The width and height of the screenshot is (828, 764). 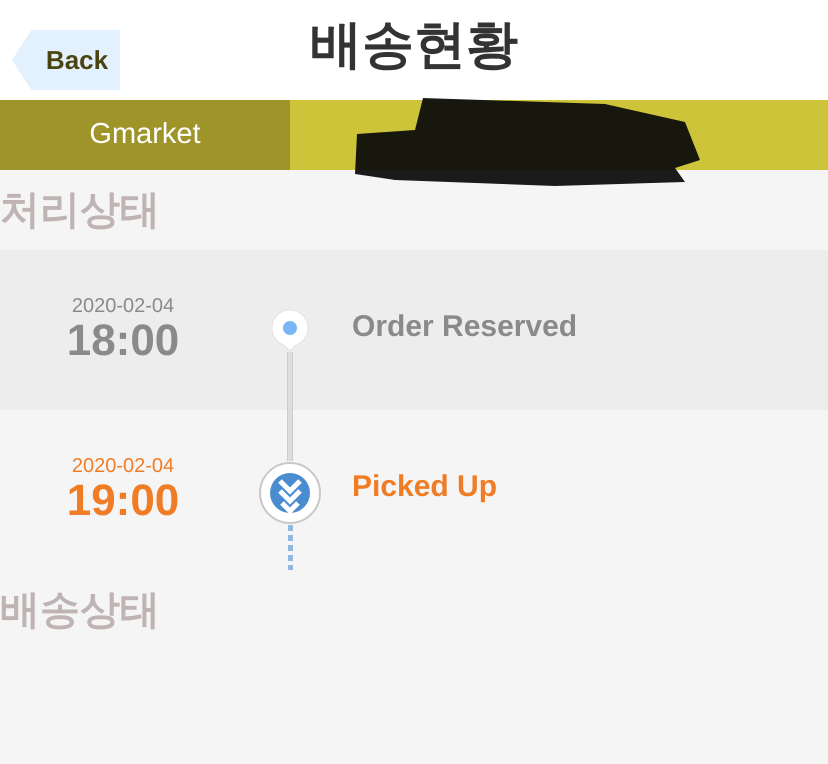 What do you see at coordinates (123, 501) in the screenshot?
I see `event-time: 19:00` at bounding box center [123, 501].